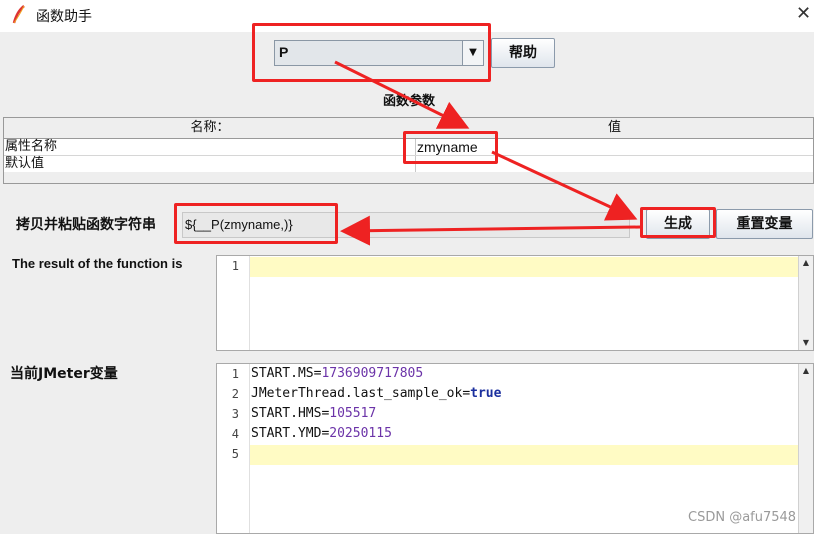 This screenshot has height=534, width=814. Describe the element at coordinates (564, 185) in the screenshot. I see `arrow-param-to-generate` at that location.